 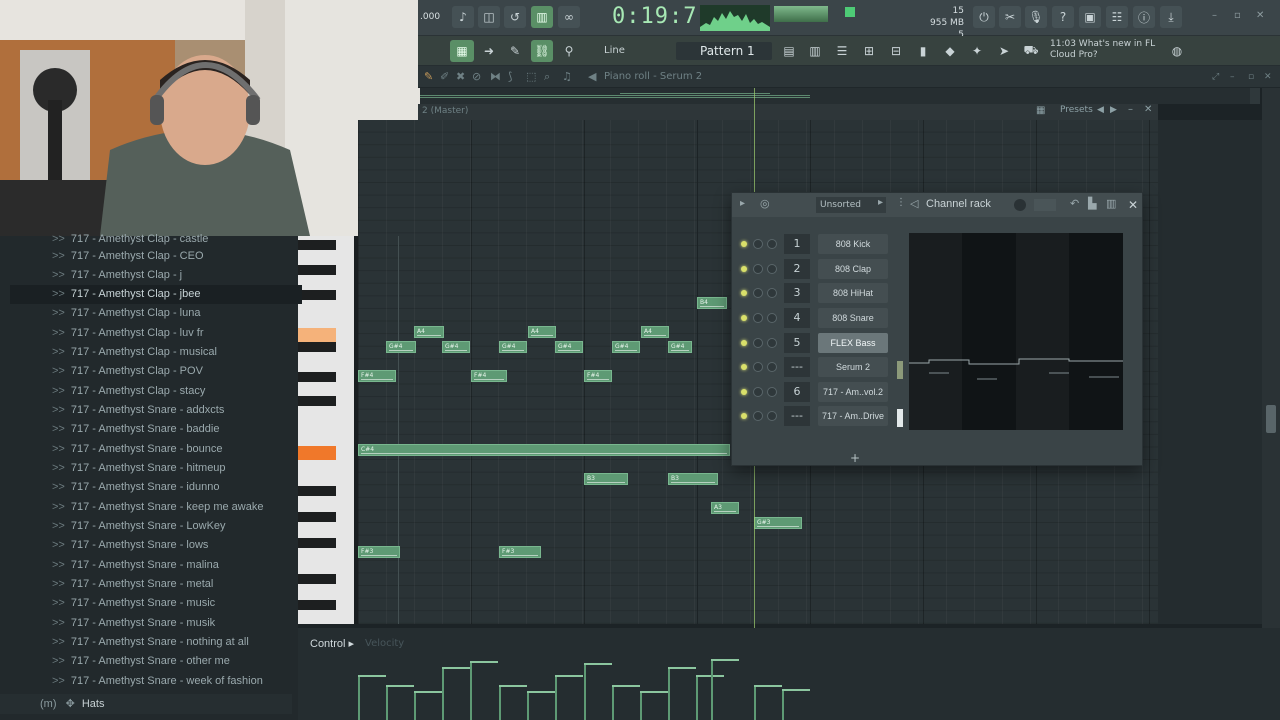 I want to click on channel-name-button: 808 Clap, so click(x=853, y=269).